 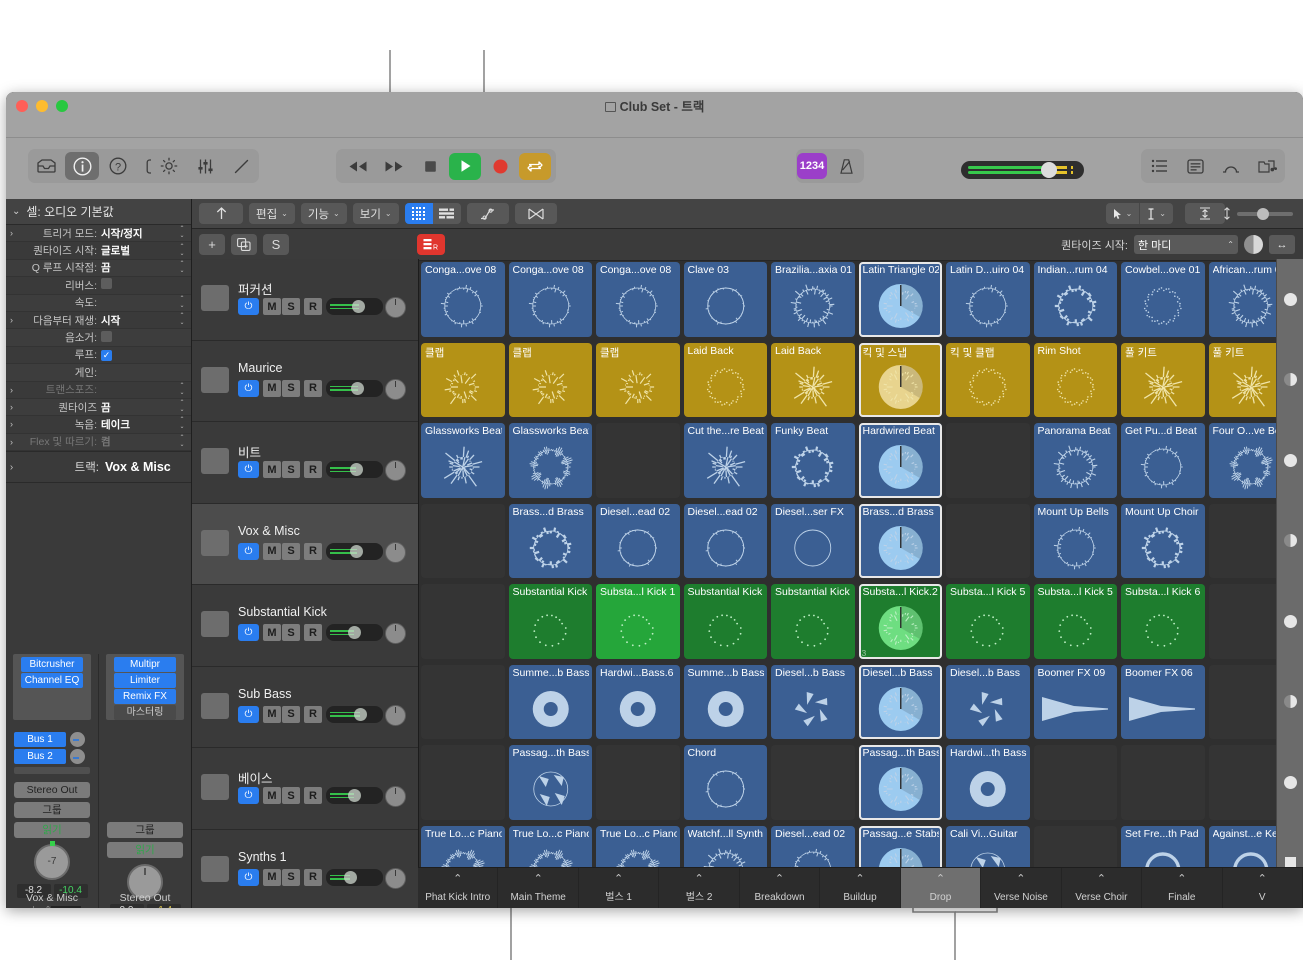 I want to click on inspector-row: › 퀀타이즈 끔 ⌃ ⌄, so click(x=98, y=407).